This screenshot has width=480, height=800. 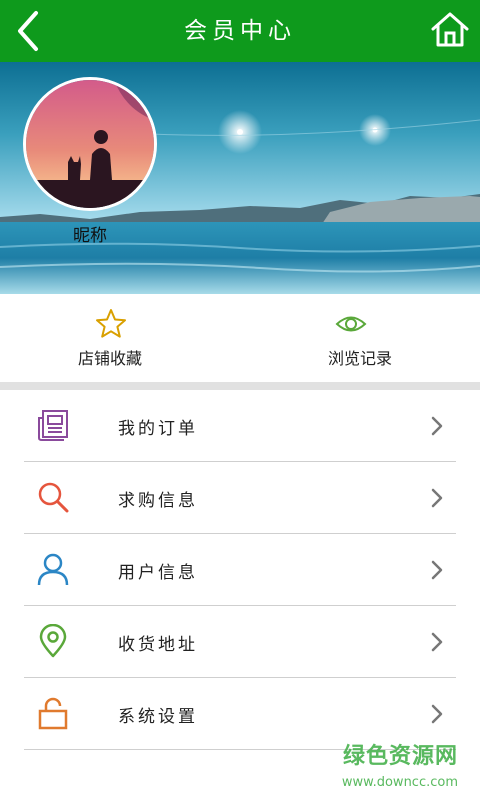 I want to click on menu-item-label: 求购信息, so click(x=158, y=501).